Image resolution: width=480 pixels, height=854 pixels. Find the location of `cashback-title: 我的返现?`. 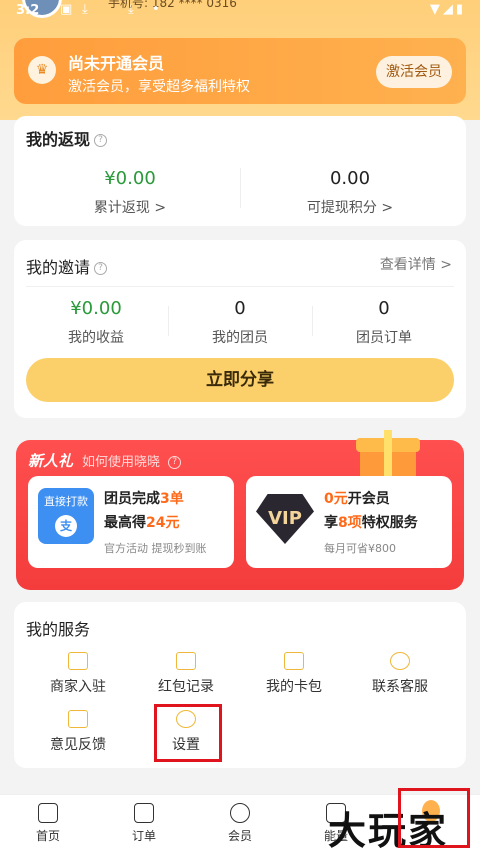

cashback-title: 我的返现? is located at coordinates (67, 138).